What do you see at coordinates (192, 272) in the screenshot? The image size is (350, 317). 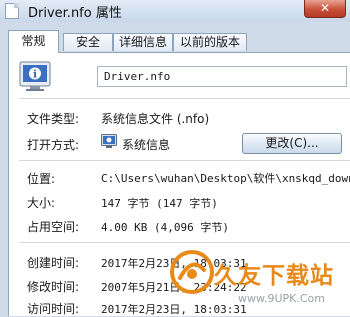 I see `watermark-logo-icon` at bounding box center [192, 272].